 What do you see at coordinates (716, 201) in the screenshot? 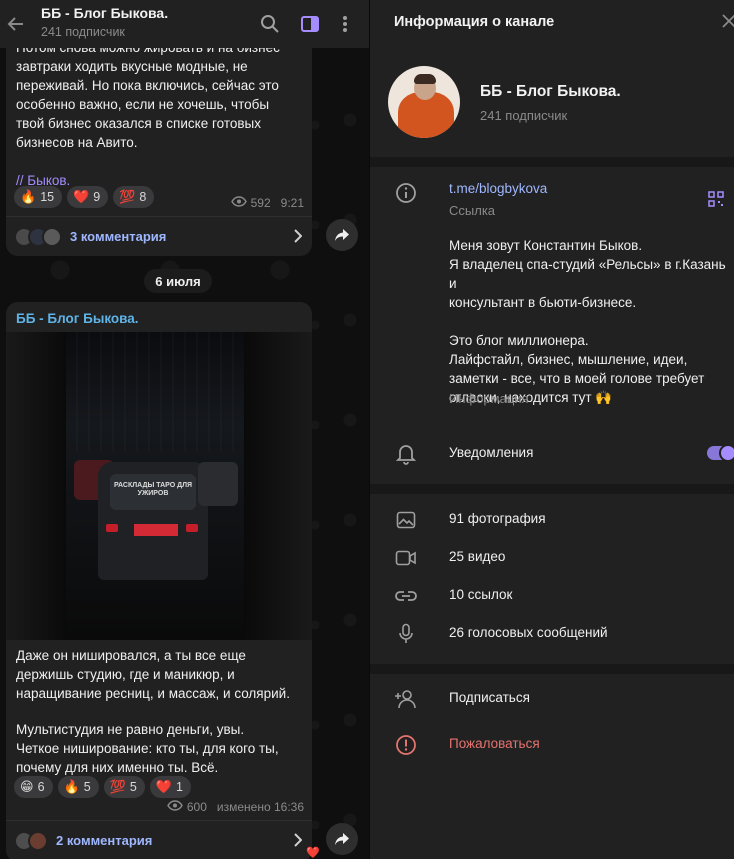
I see `qr-code-icon` at bounding box center [716, 201].